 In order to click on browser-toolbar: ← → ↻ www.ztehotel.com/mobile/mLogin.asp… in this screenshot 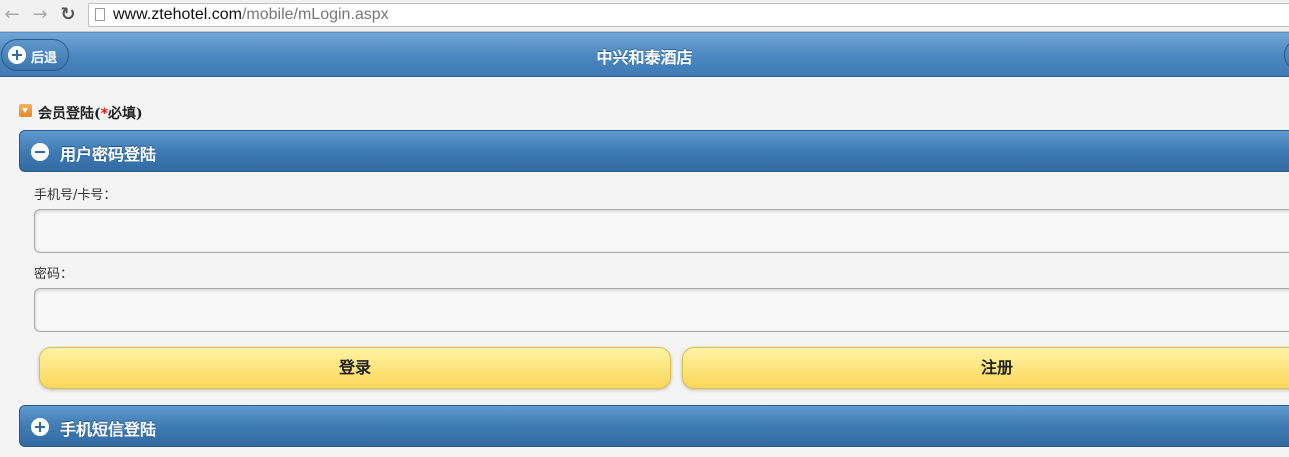, I will do `click(644, 16)`.